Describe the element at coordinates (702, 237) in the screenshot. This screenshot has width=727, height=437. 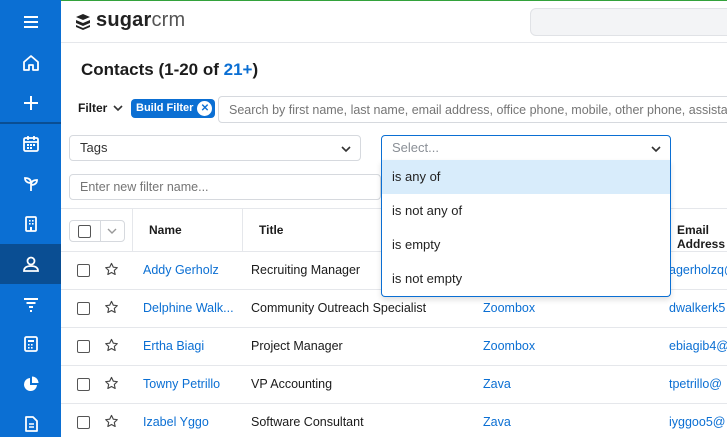
I see `column-header-email: Email Address` at that location.